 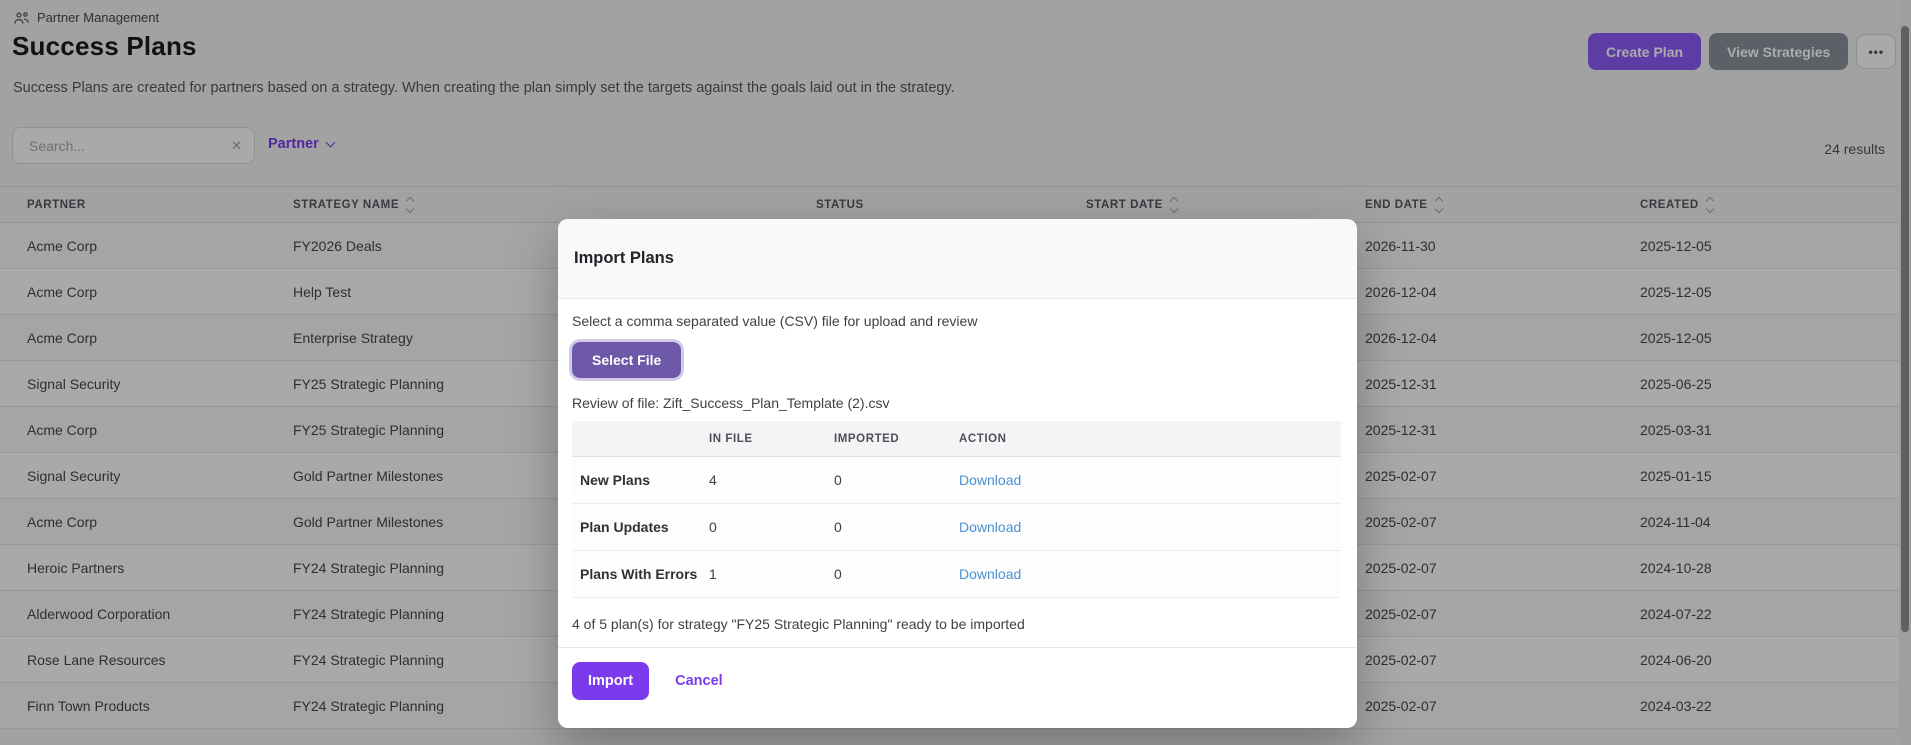 What do you see at coordinates (956, 527) in the screenshot?
I see `review-row-plan-updates: Plan Updates 0 0 Download` at bounding box center [956, 527].